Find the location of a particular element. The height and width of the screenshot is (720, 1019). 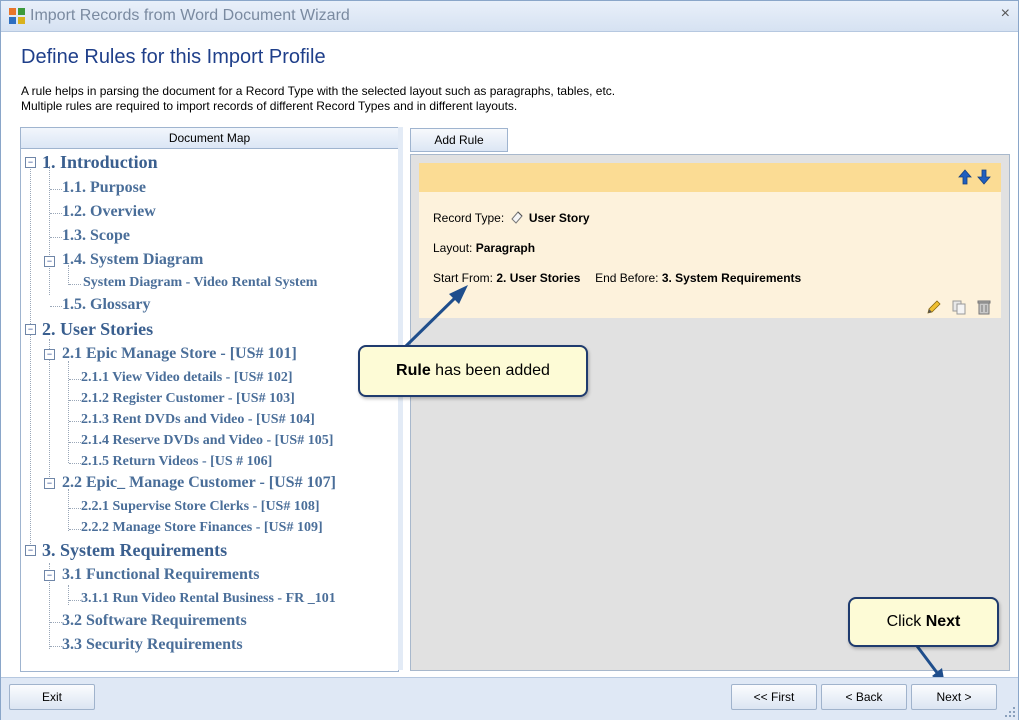

record-type-row: Record Type: User Story is located at coordinates (511, 217).